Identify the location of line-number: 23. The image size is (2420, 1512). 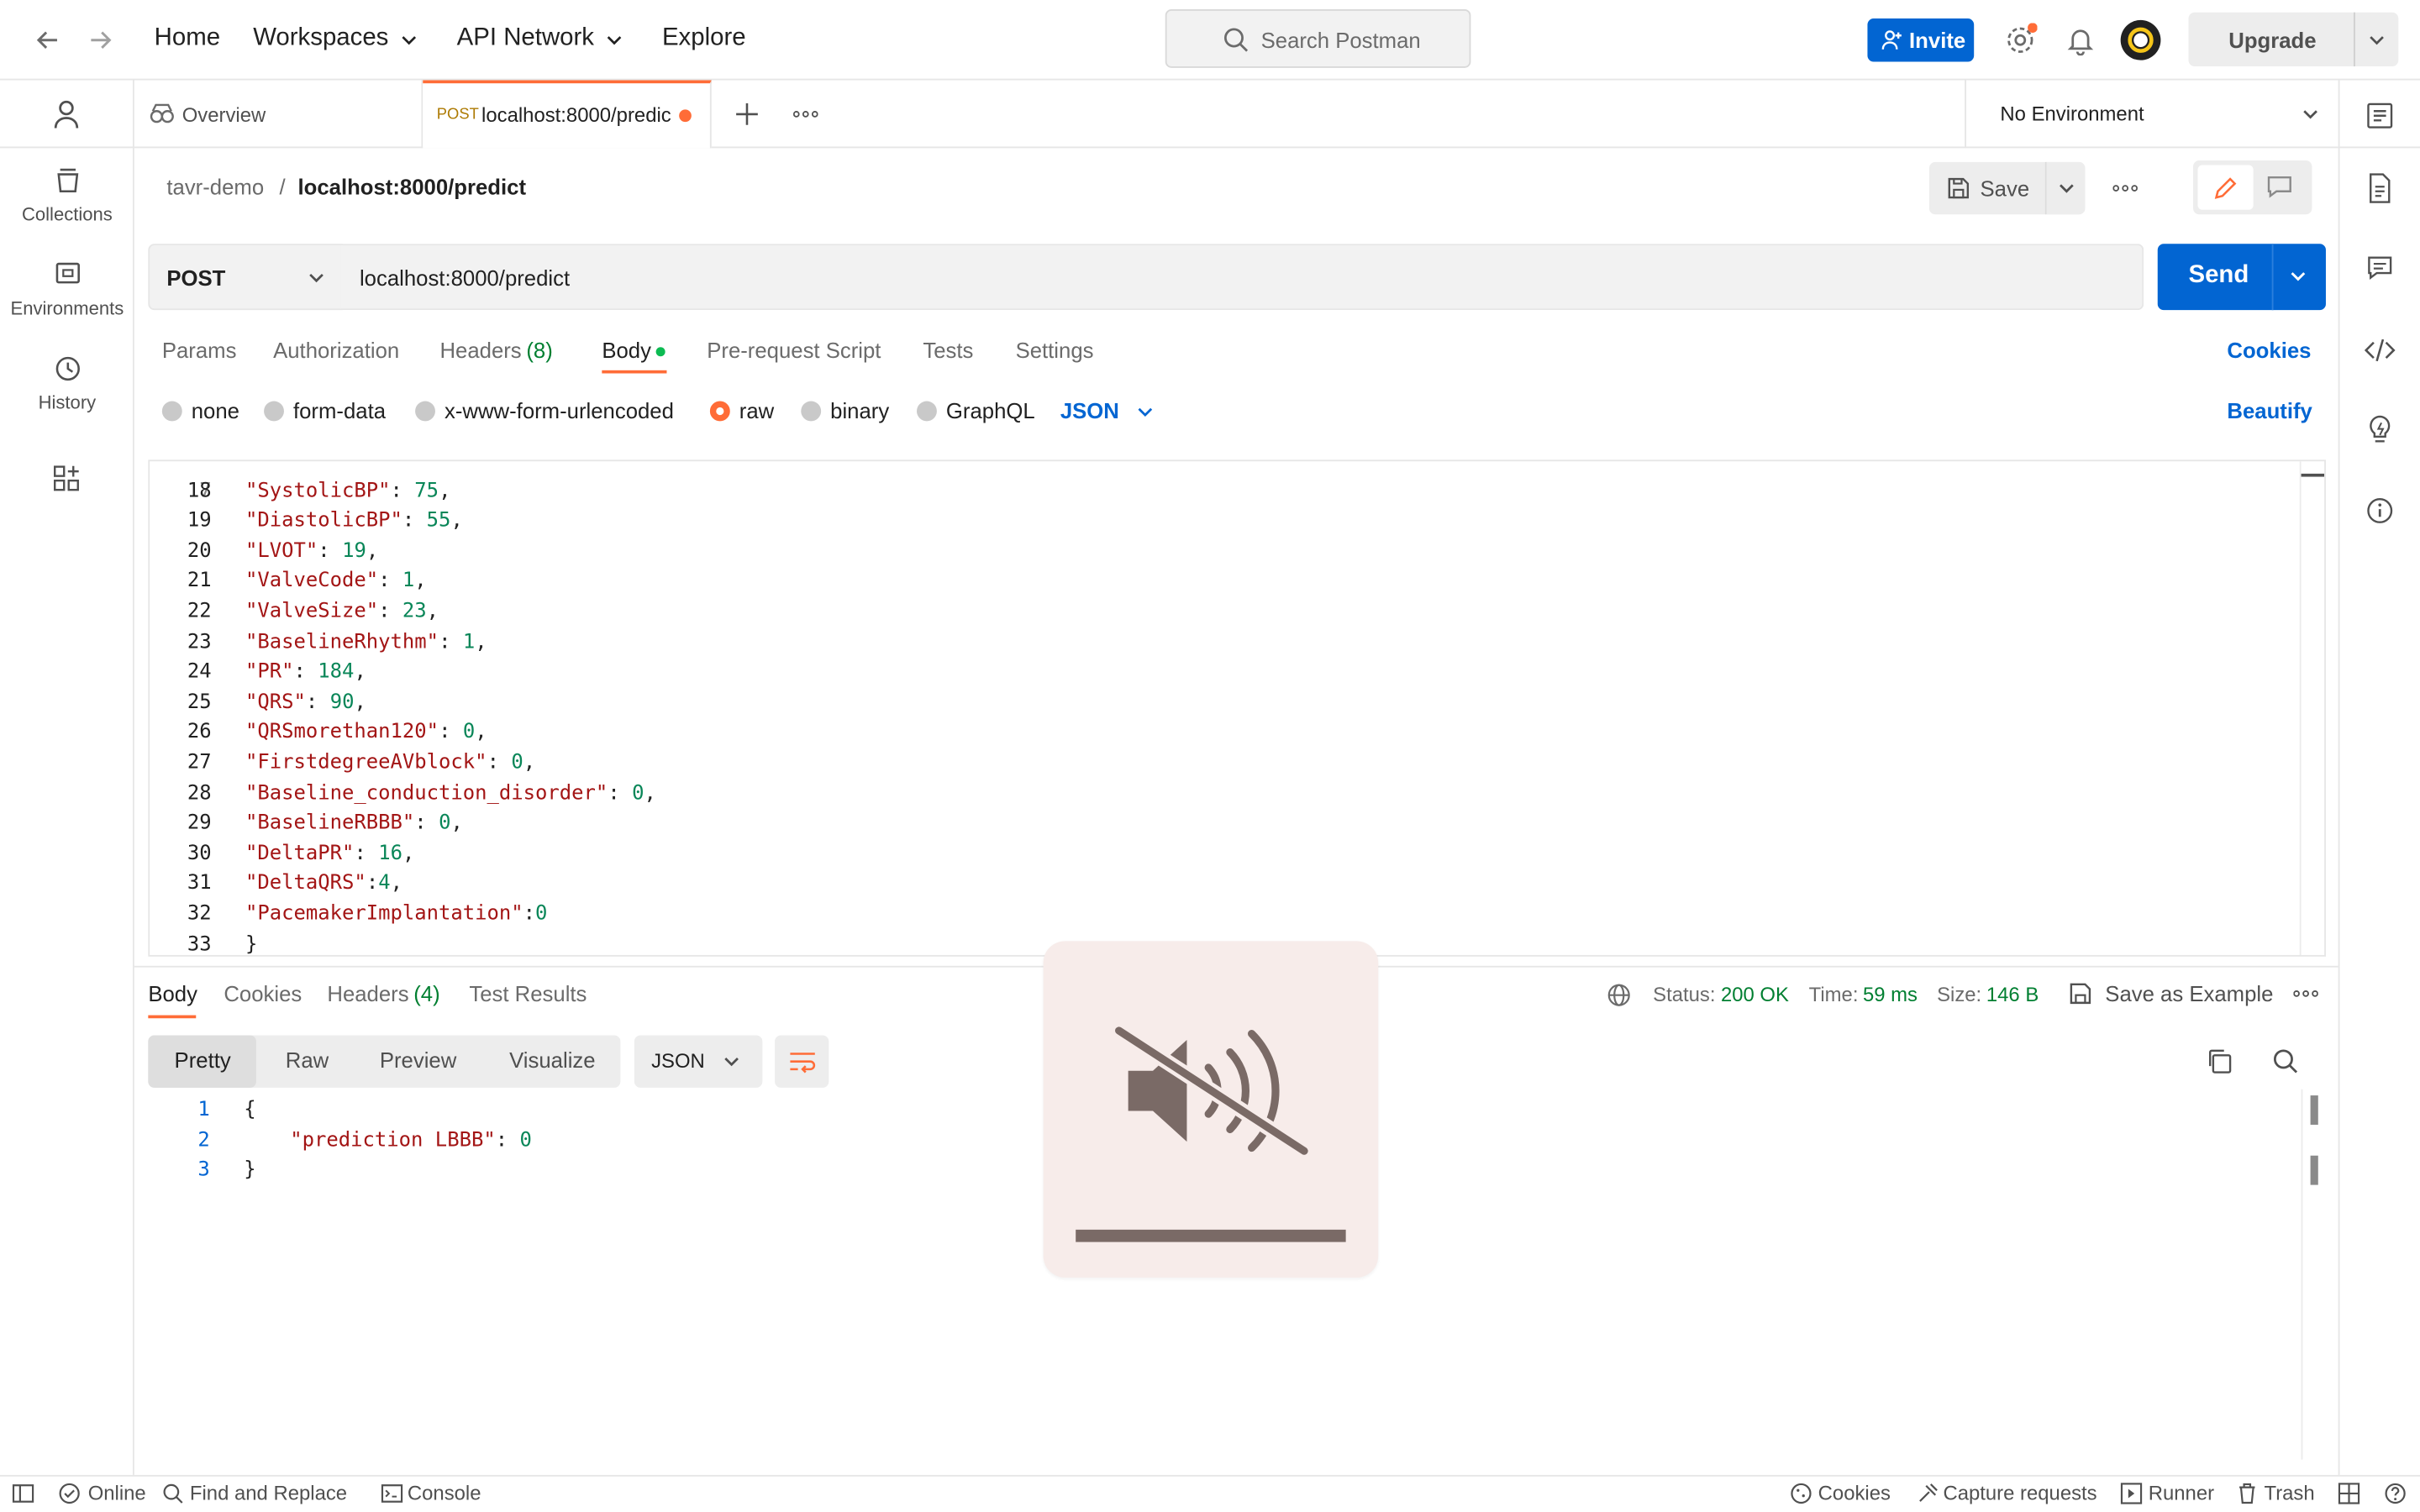
(199, 642).